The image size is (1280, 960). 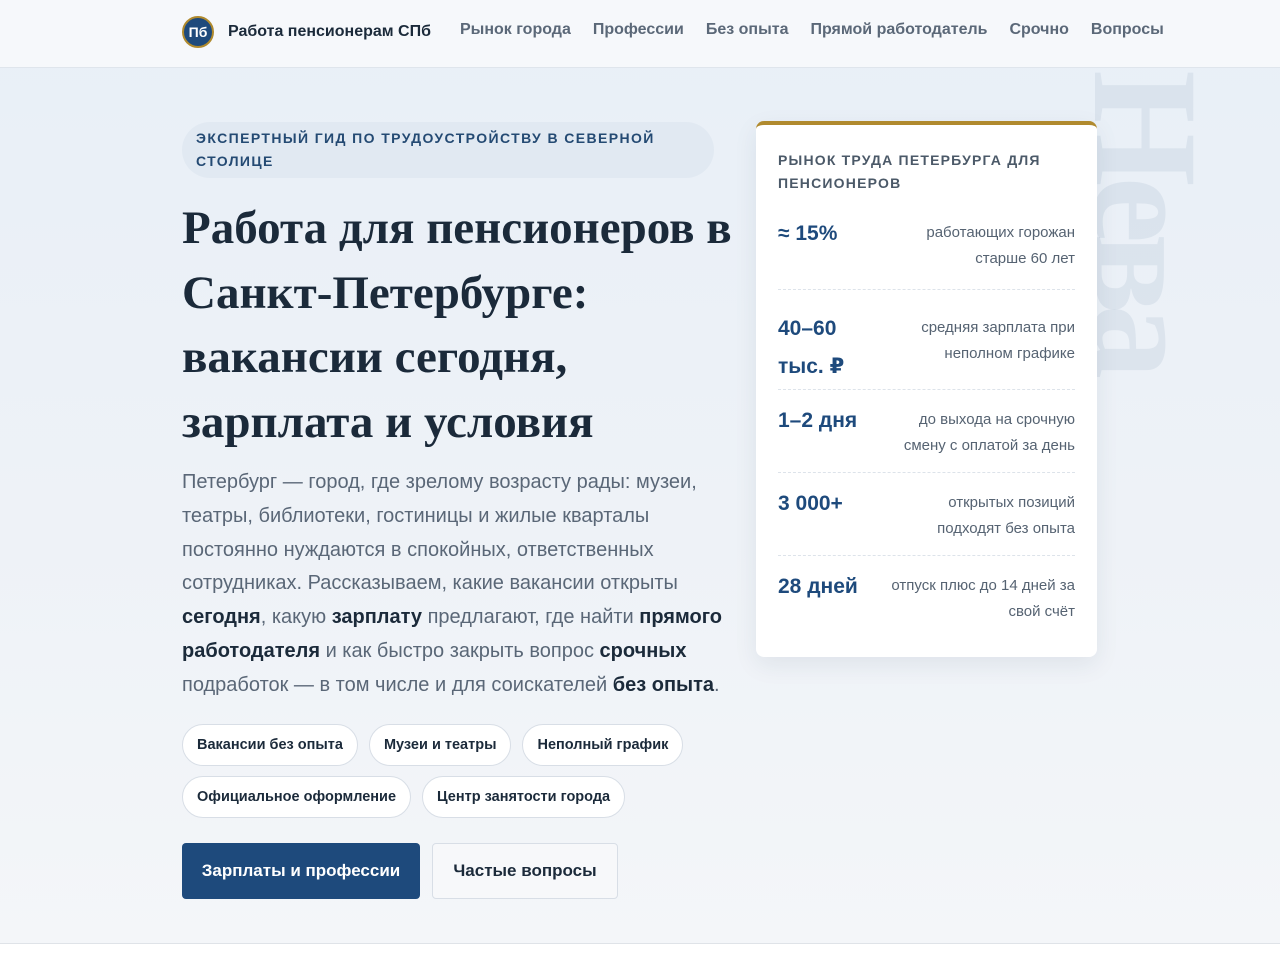 What do you see at coordinates (983, 598) in the screenshot?
I see `stat-label: отпуск плюс до 14 дней за свой счёт` at bounding box center [983, 598].